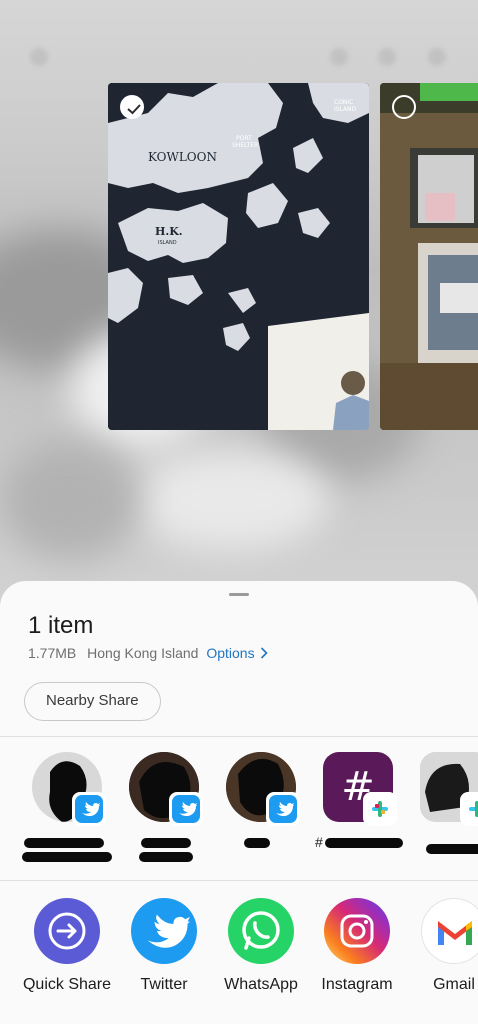 The height and width of the screenshot is (1024, 478). I want to click on map-label-kowloon: KOWLOON, so click(182, 157).